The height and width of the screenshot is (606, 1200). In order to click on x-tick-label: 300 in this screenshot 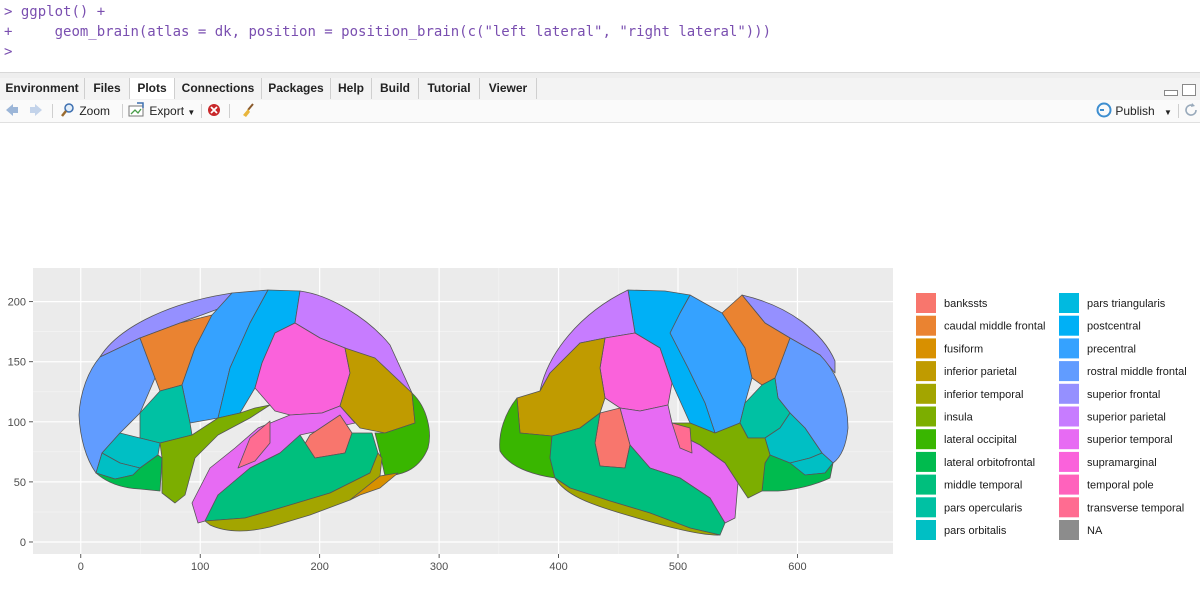, I will do `click(439, 567)`.